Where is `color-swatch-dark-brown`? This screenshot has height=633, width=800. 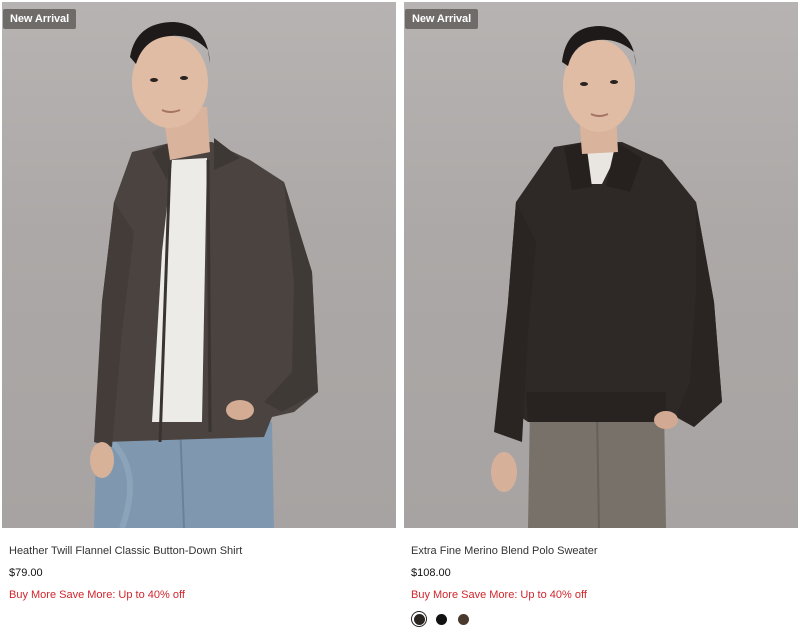 color-swatch-dark-brown is located at coordinates (419, 619).